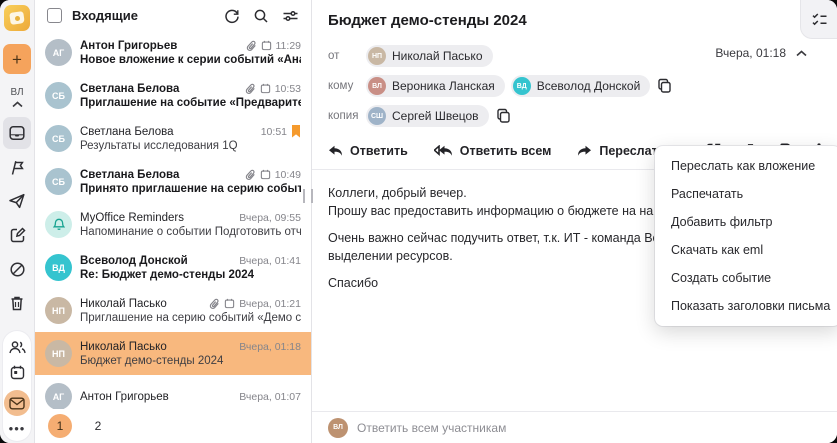 The width and height of the screenshot is (837, 443). I want to click on list-header: Входящие, so click(173, 15).